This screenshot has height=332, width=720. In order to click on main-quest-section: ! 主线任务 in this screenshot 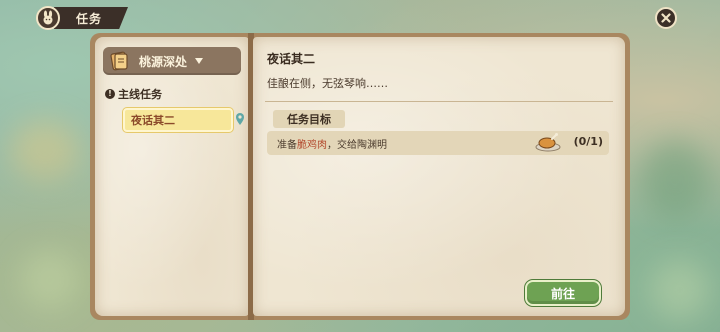, I will do `click(133, 94)`.